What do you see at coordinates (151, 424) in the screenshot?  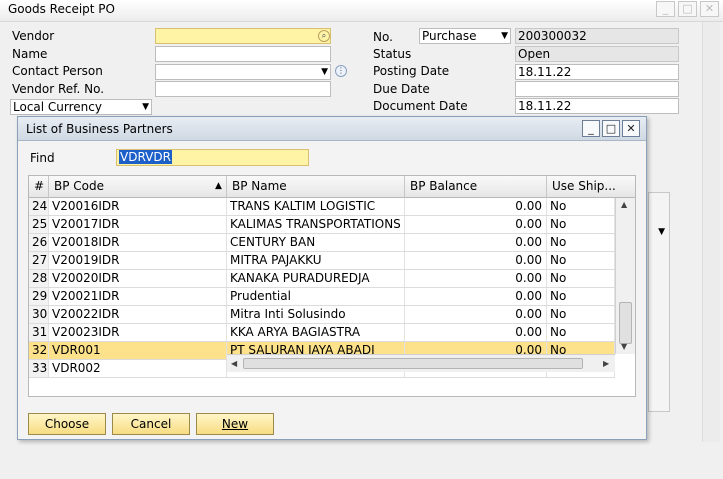 I see `cancel-button: Cancel` at bounding box center [151, 424].